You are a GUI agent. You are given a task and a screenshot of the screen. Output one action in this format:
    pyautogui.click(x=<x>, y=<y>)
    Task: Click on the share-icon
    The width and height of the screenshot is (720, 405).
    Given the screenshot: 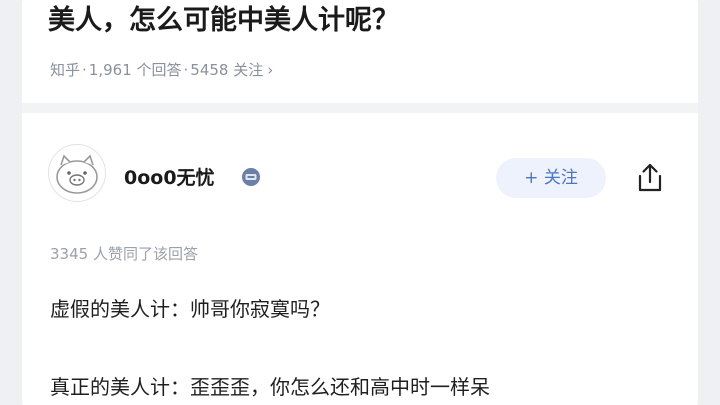 What is the action you would take?
    pyautogui.click(x=650, y=178)
    